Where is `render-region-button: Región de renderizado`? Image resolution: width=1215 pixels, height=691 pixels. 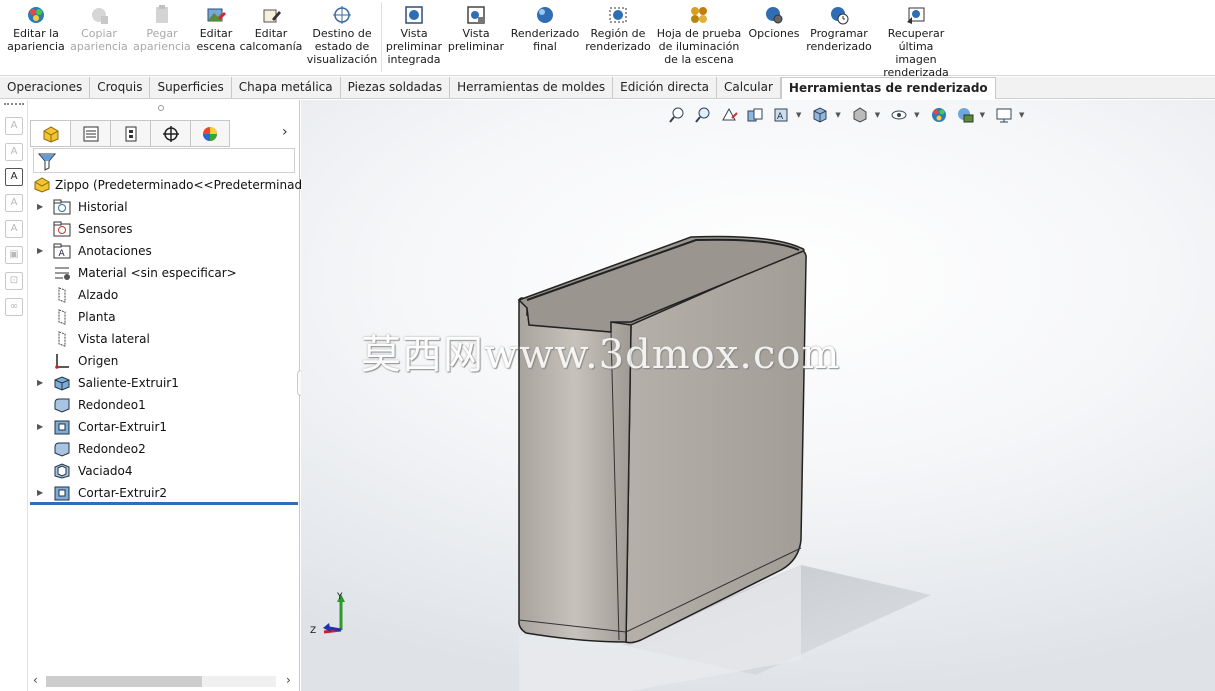 render-region-button: Región de renderizado is located at coordinates (618, 28).